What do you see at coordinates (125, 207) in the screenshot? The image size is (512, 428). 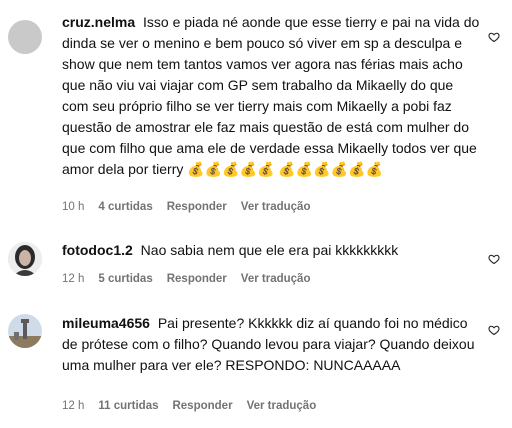 I see `likes-count: 4 curtidas` at bounding box center [125, 207].